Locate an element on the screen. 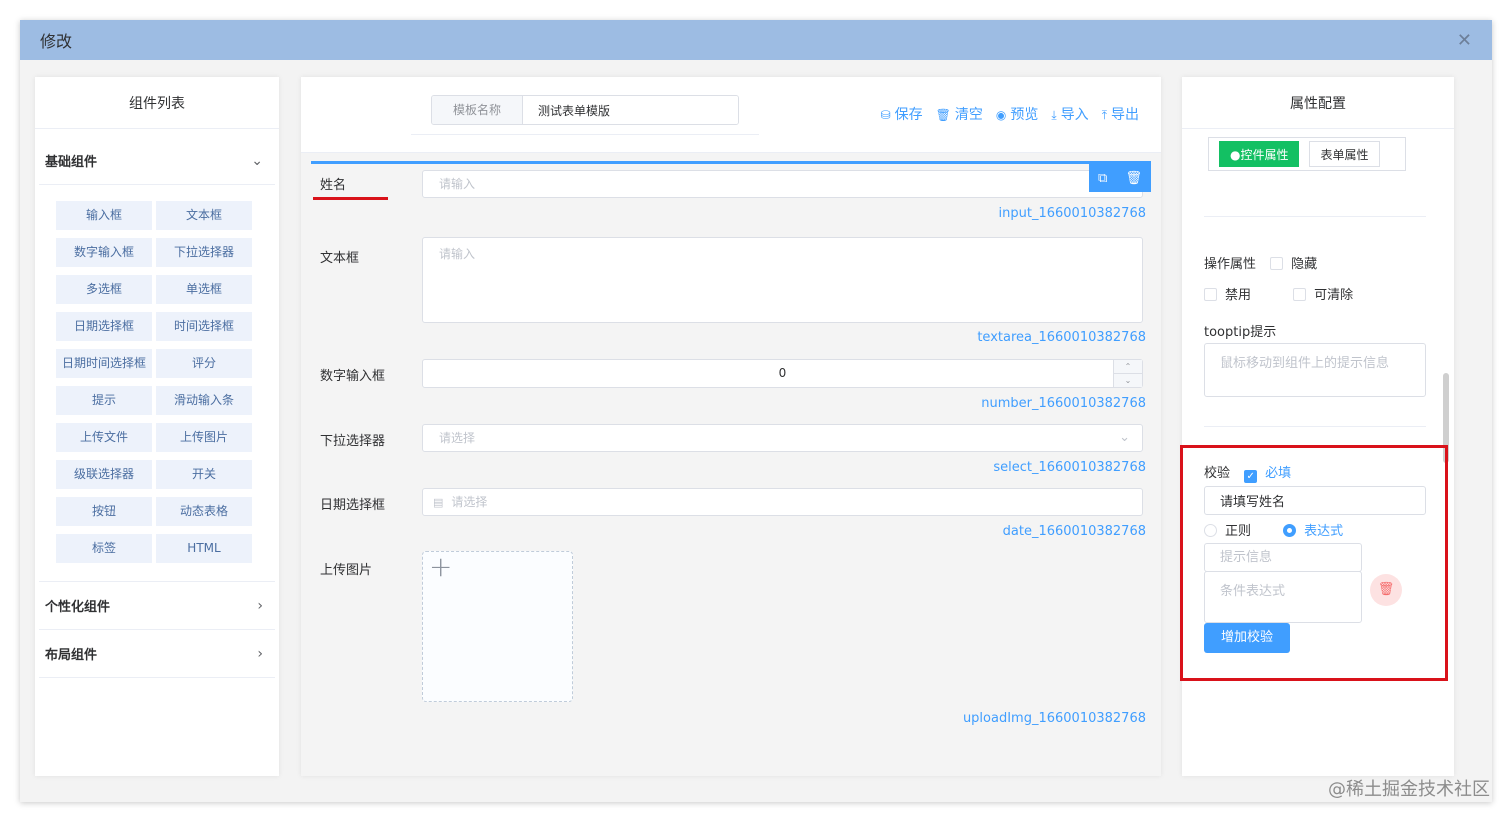  name-input-placeholder: 请输入 is located at coordinates (457, 184).